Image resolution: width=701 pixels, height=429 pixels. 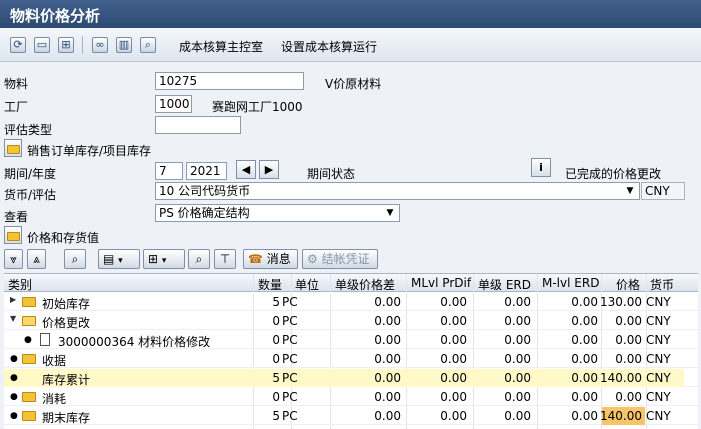 What do you see at coordinates (270, 284) in the screenshot?
I see `header-quantity: 数量` at bounding box center [270, 284].